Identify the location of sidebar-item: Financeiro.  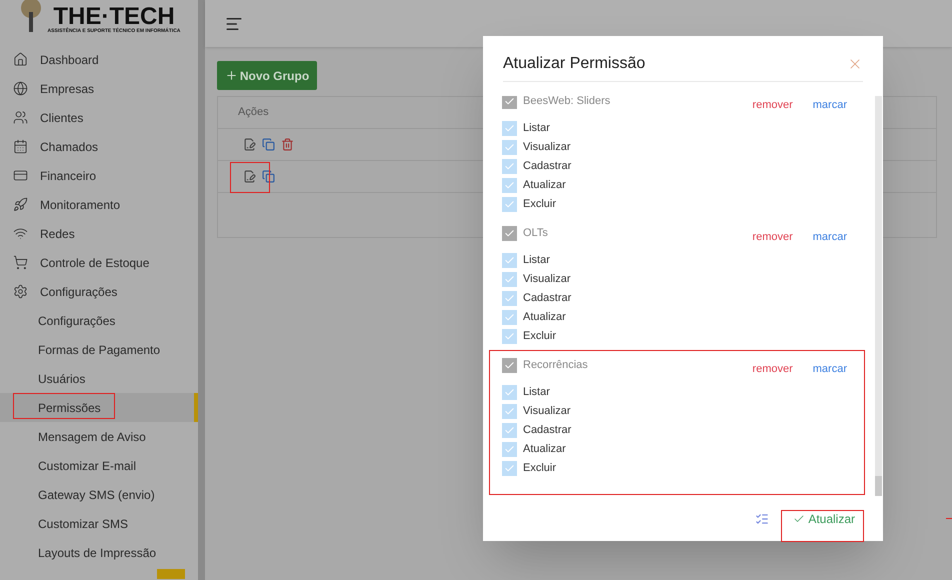
(99, 175).